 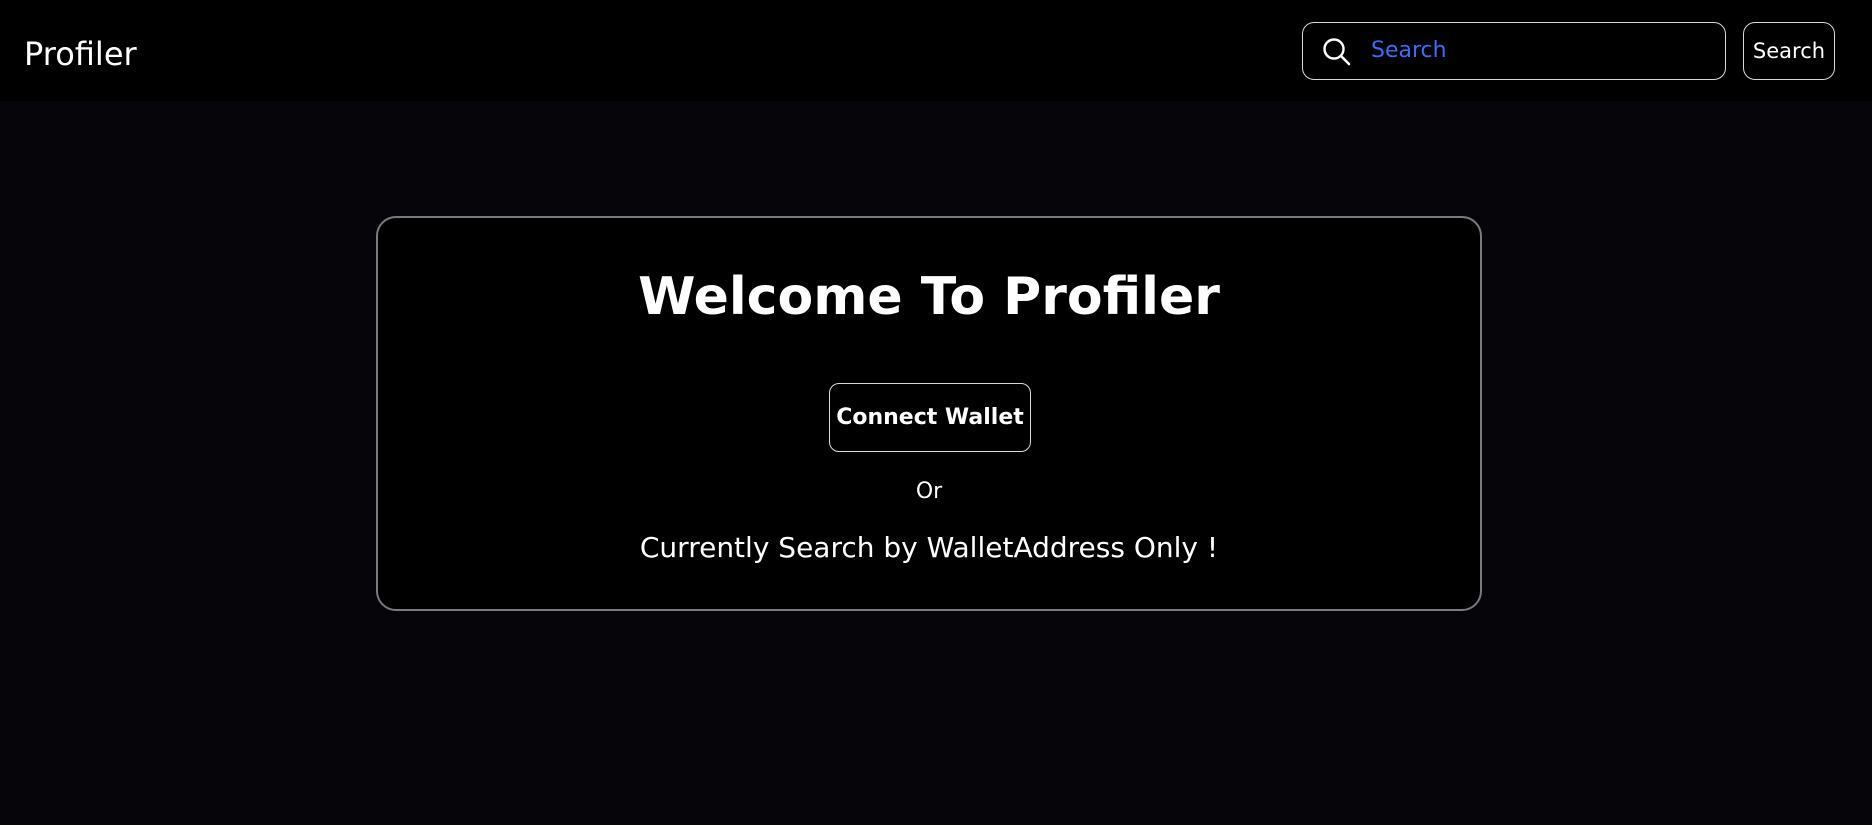 I want to click on search-info-text: Currently Search by WalletAddress Only !, so click(x=929, y=547).